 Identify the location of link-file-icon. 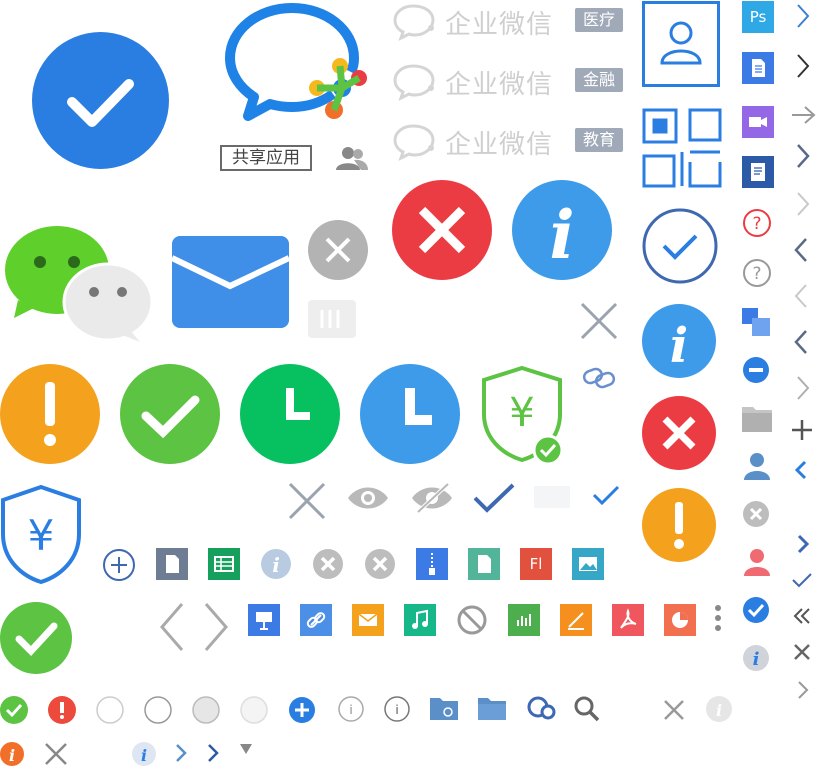
(316, 620).